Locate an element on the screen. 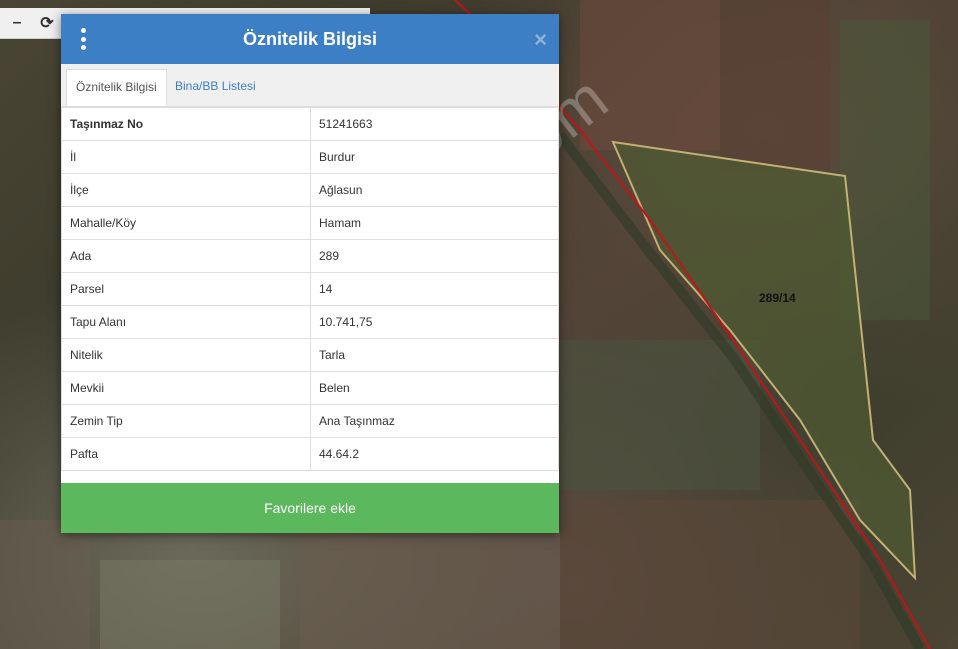  row-value: Hamam is located at coordinates (434, 223).